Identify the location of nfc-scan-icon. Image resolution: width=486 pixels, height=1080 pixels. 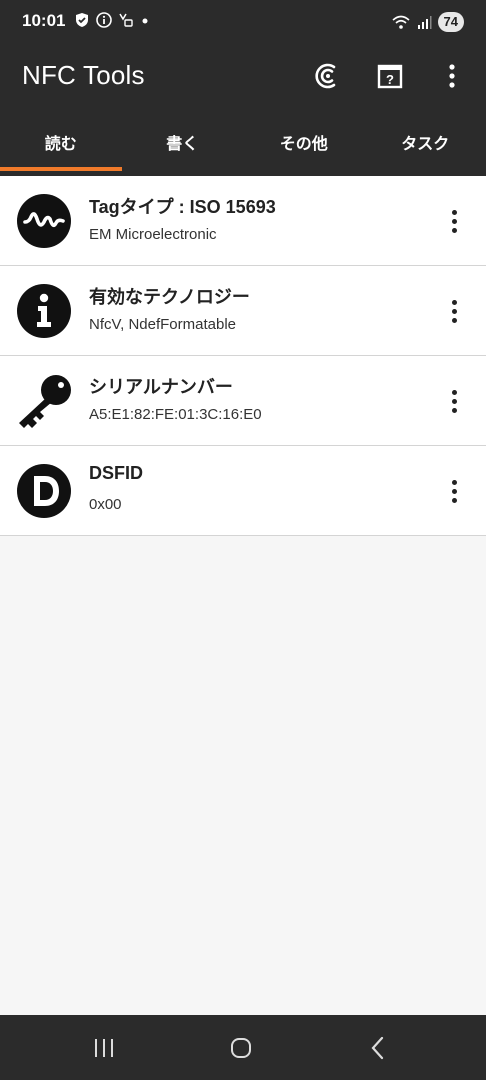
(325, 76).